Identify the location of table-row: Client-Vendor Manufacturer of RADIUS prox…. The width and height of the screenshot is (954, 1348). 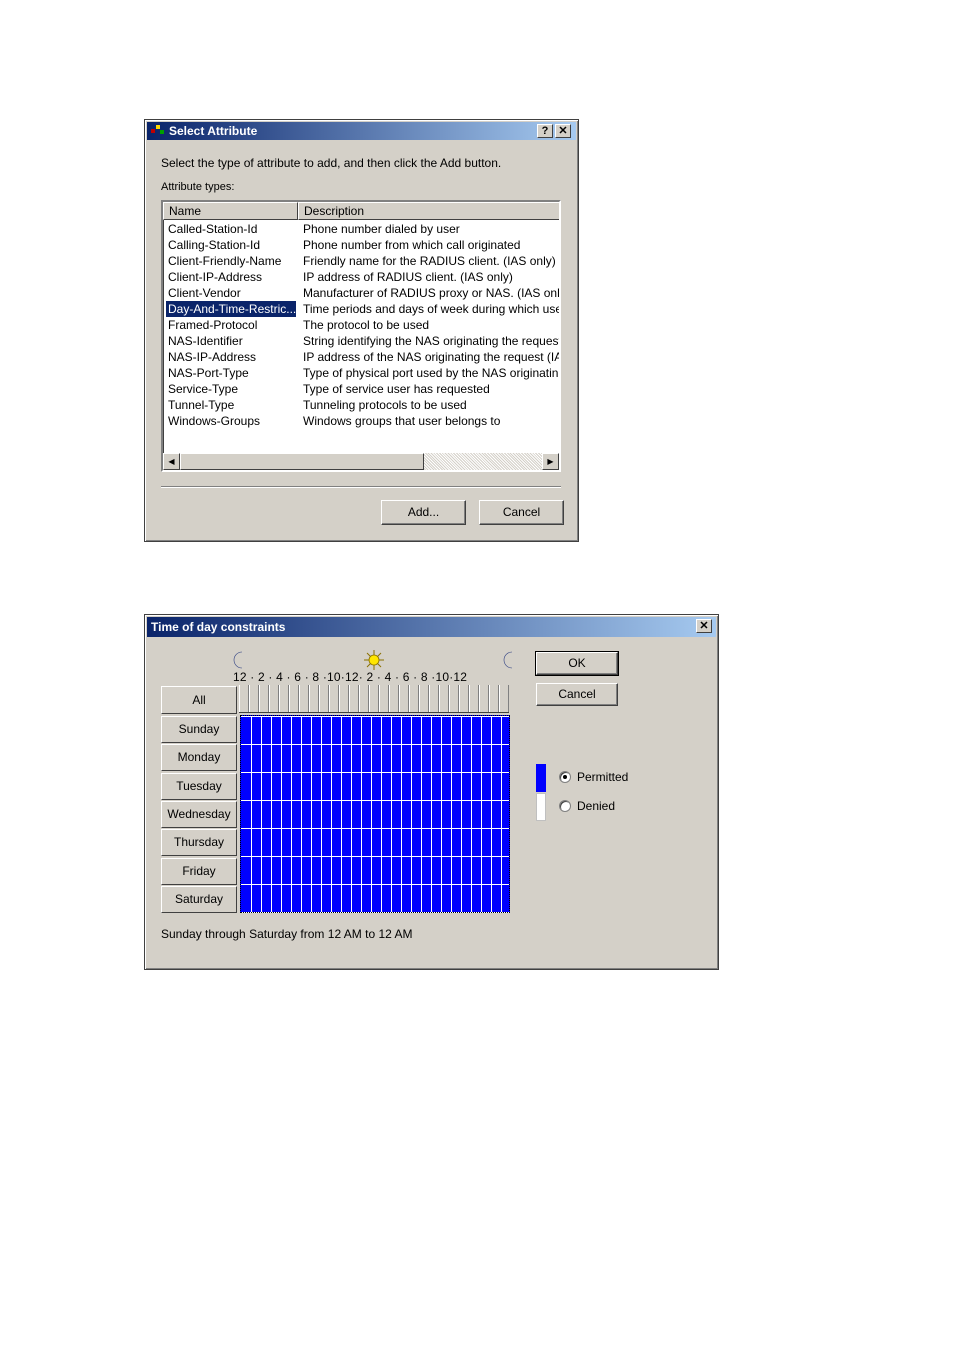
(361, 293).